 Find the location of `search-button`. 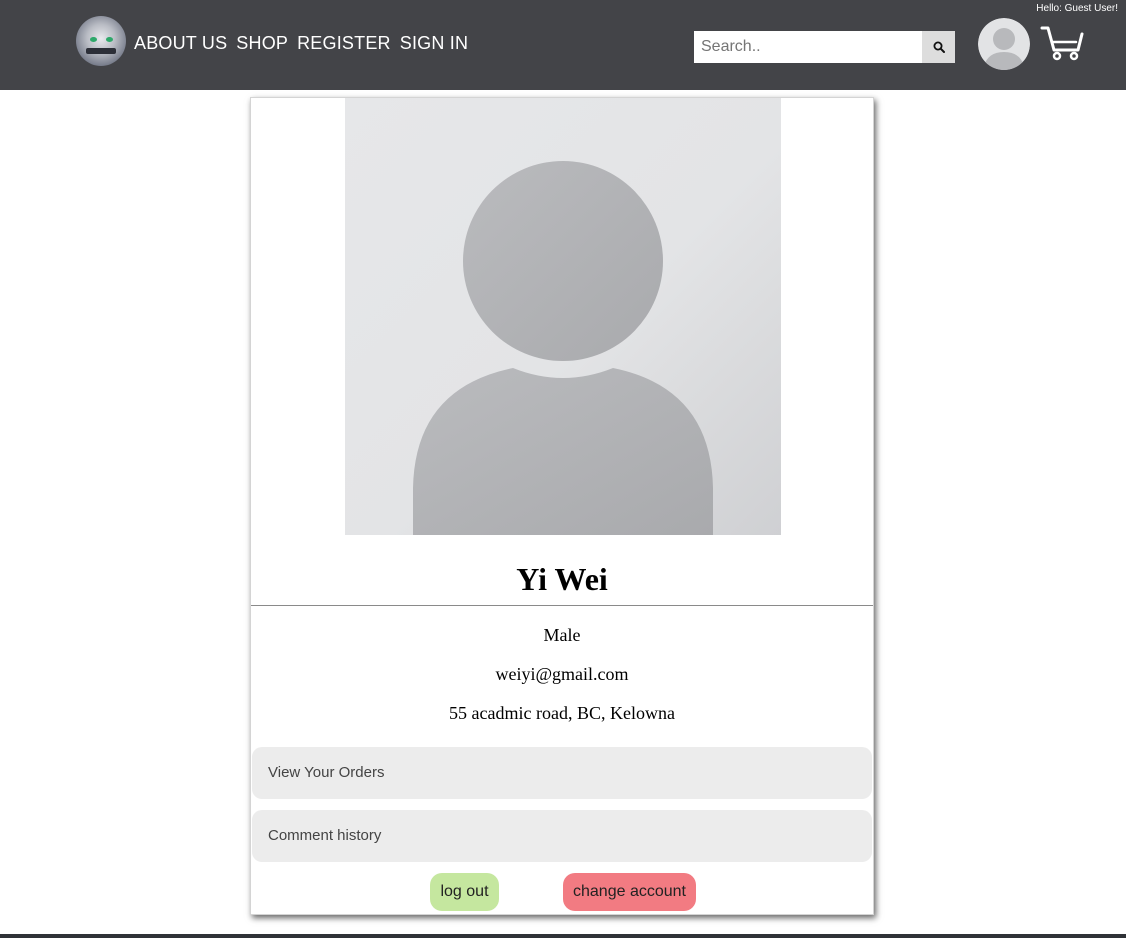

search-button is located at coordinates (938, 47).